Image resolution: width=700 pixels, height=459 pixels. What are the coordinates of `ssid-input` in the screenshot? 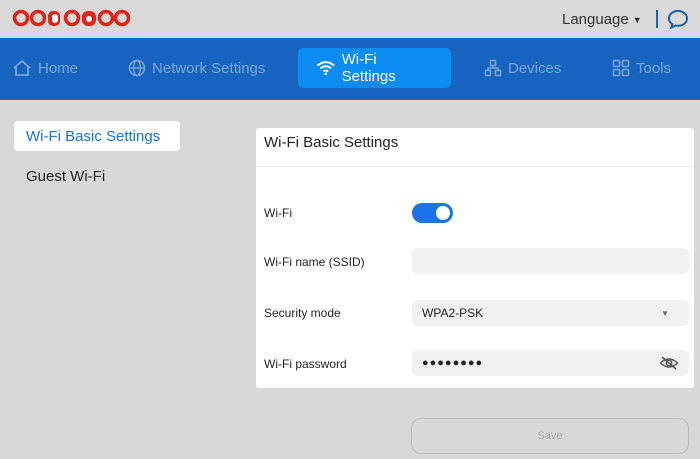 It's located at (550, 261).